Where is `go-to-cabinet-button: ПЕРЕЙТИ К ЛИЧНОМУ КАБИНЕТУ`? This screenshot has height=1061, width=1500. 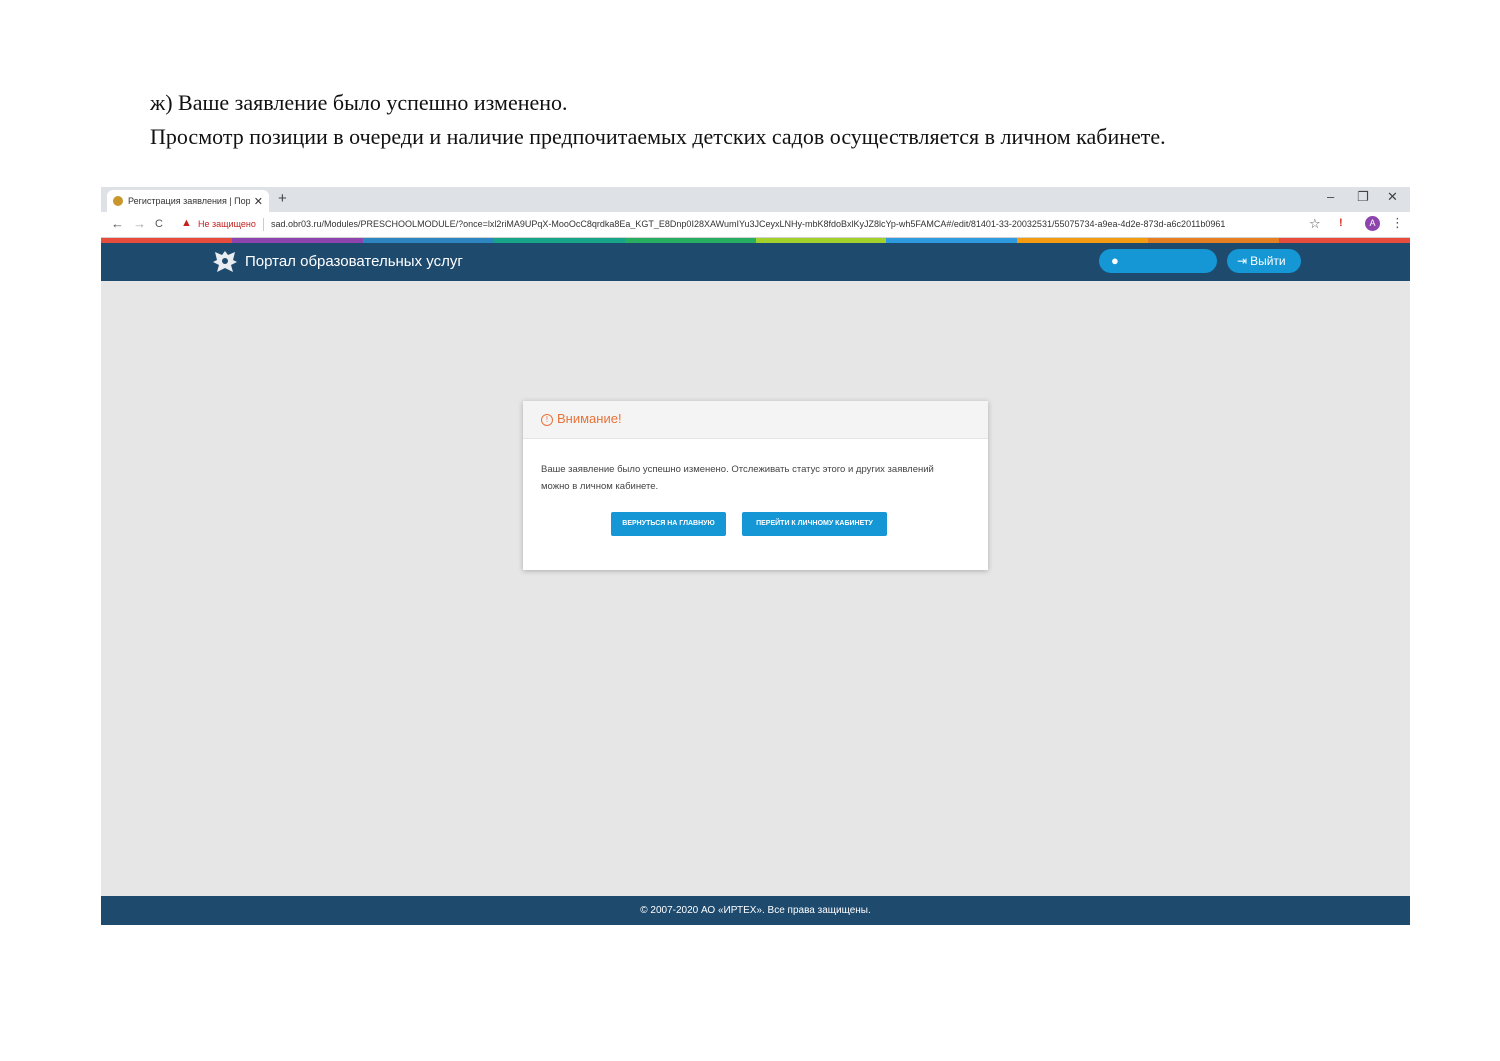 go-to-cabinet-button: ПЕРЕЙТИ К ЛИЧНОМУ КАБИНЕТУ is located at coordinates (814, 524).